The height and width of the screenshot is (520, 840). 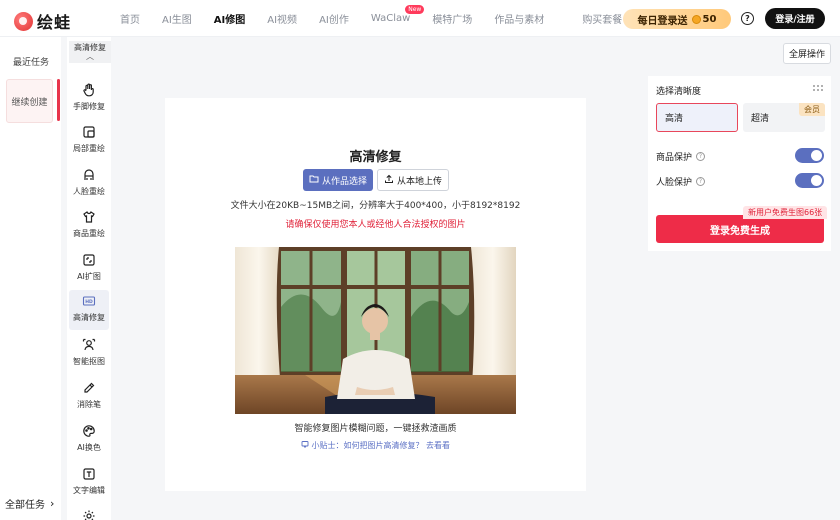 I want to click on nav-waclaw-label: WaClaw, so click(x=390, y=18).